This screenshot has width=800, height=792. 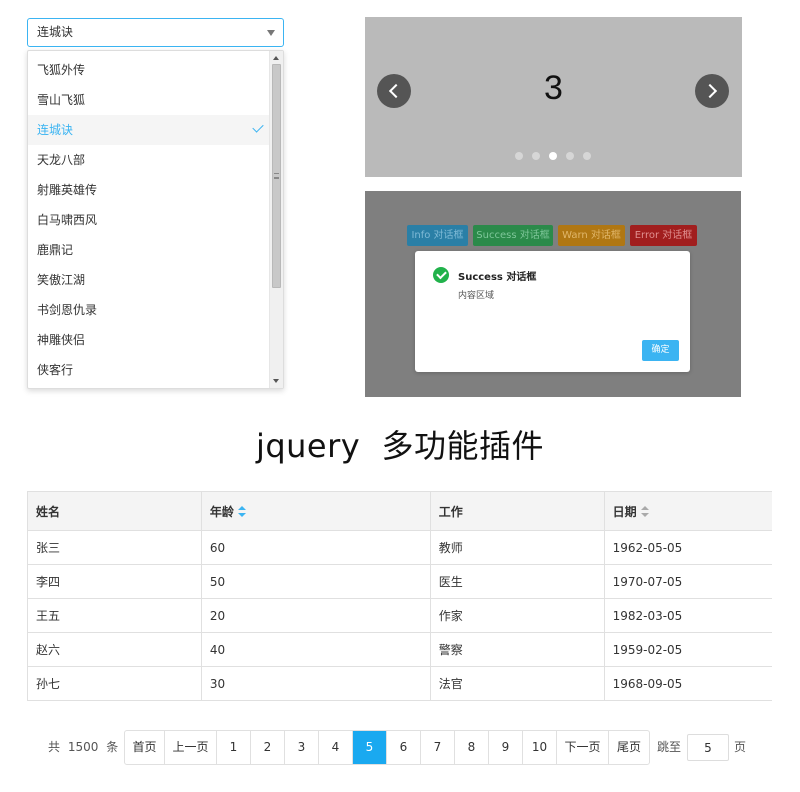 I want to click on table-row: 李四 50 医生 1970-07-05, so click(x=399, y=581).